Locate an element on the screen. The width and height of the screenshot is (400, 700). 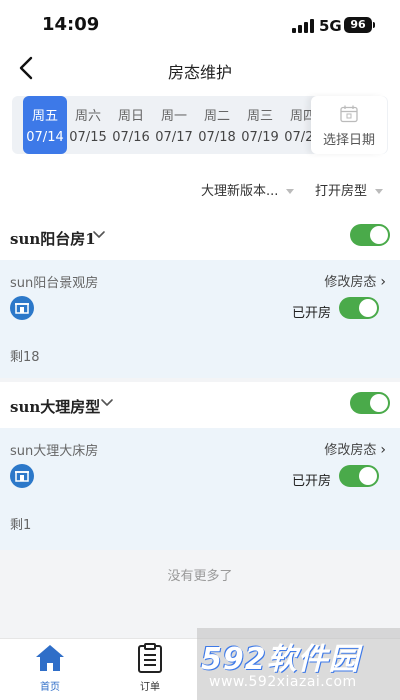
date-item-0718: 周二 07/18 is located at coordinates (217, 125).